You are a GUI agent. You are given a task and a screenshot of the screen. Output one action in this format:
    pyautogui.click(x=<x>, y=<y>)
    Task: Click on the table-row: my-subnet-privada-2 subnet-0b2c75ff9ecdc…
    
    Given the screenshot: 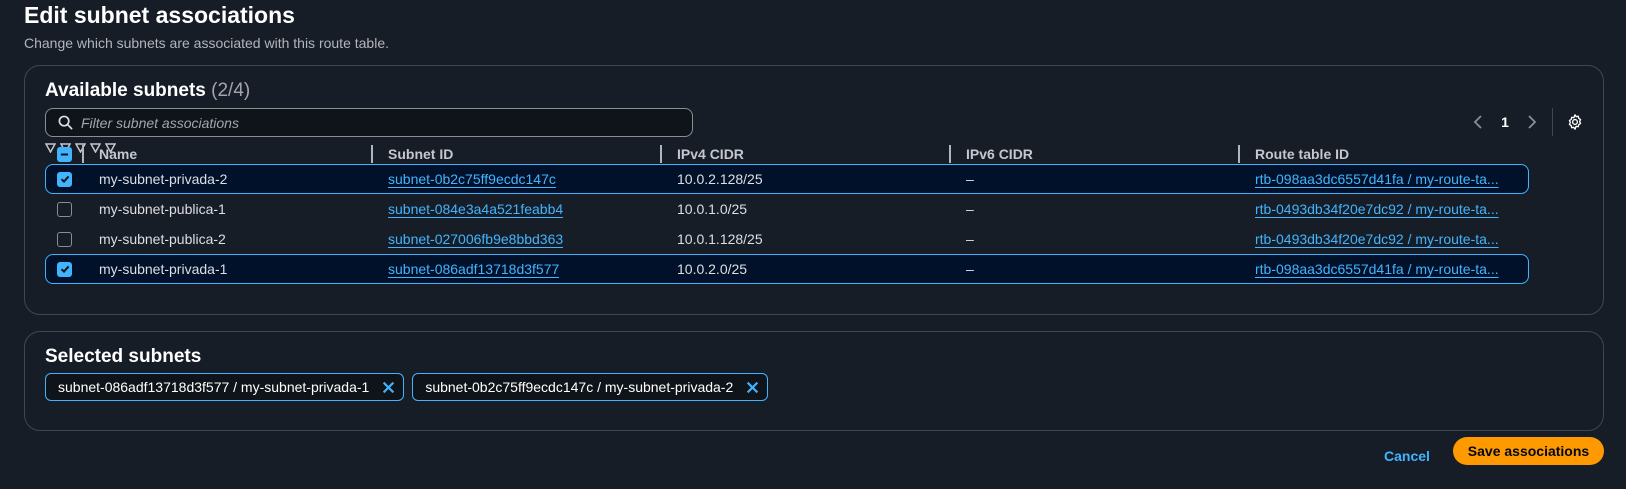 What is the action you would take?
    pyautogui.click(x=787, y=179)
    